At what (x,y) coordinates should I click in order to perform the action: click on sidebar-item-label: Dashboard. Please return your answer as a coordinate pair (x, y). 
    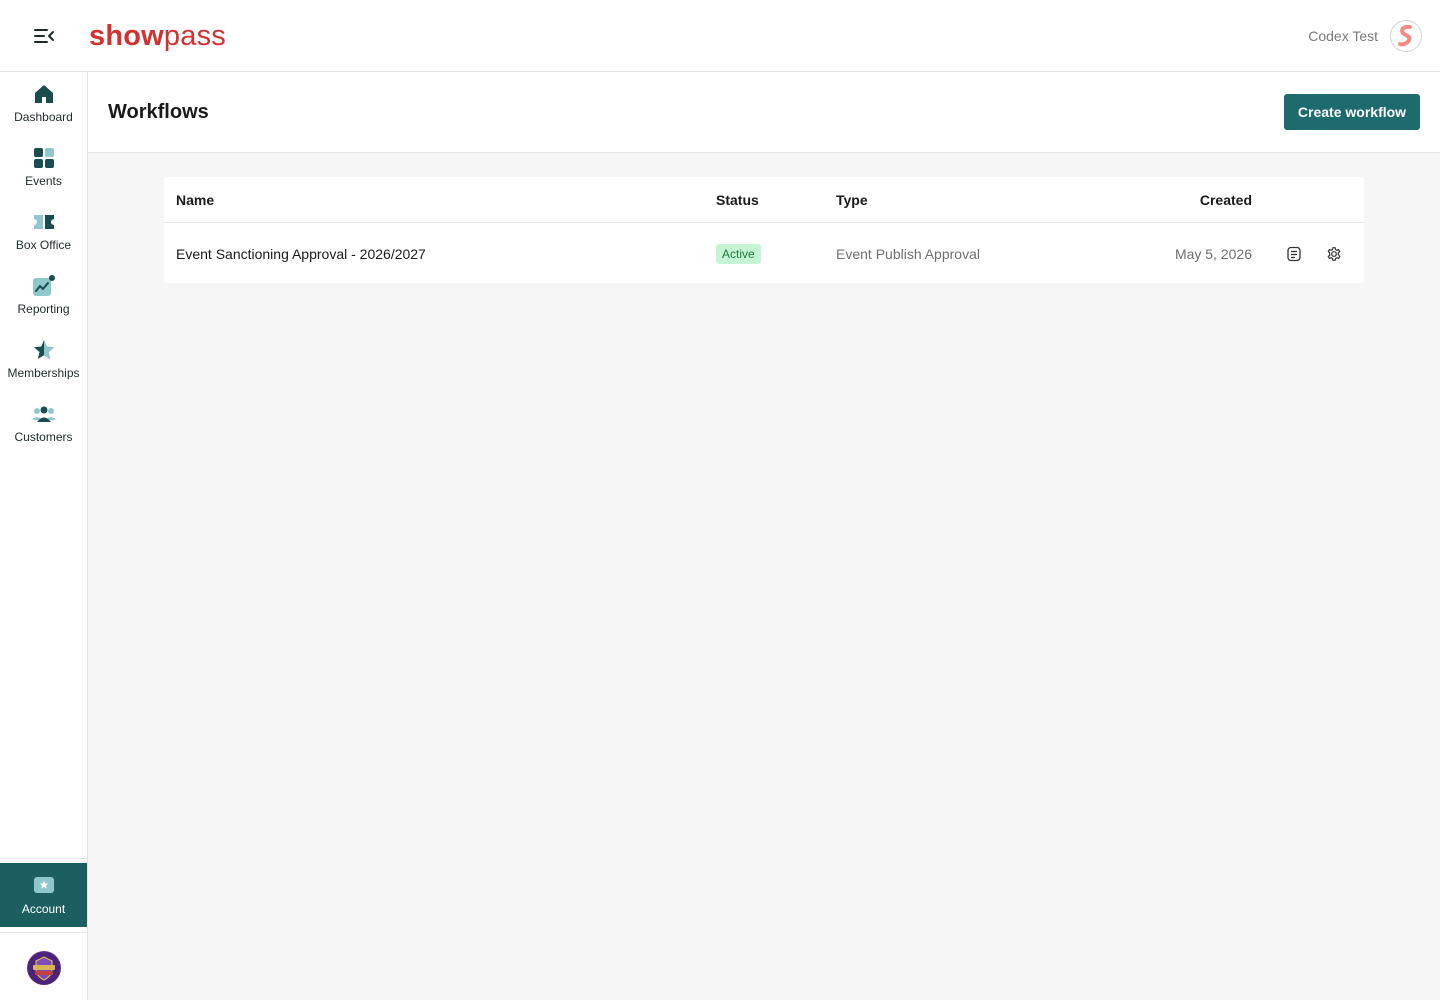
    Looking at the image, I should click on (43, 117).